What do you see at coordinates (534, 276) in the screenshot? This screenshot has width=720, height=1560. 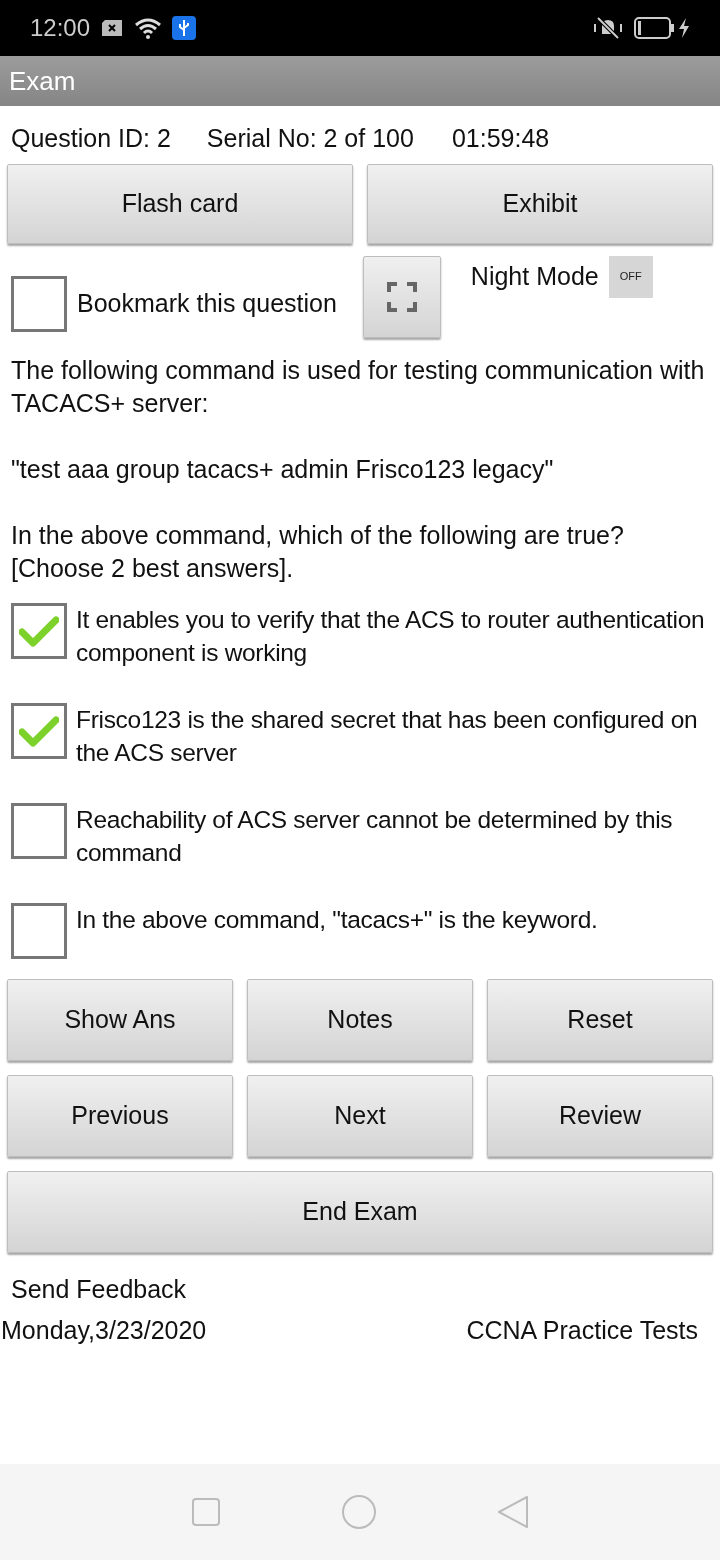 I see `night-mode-label: Night Mode` at bounding box center [534, 276].